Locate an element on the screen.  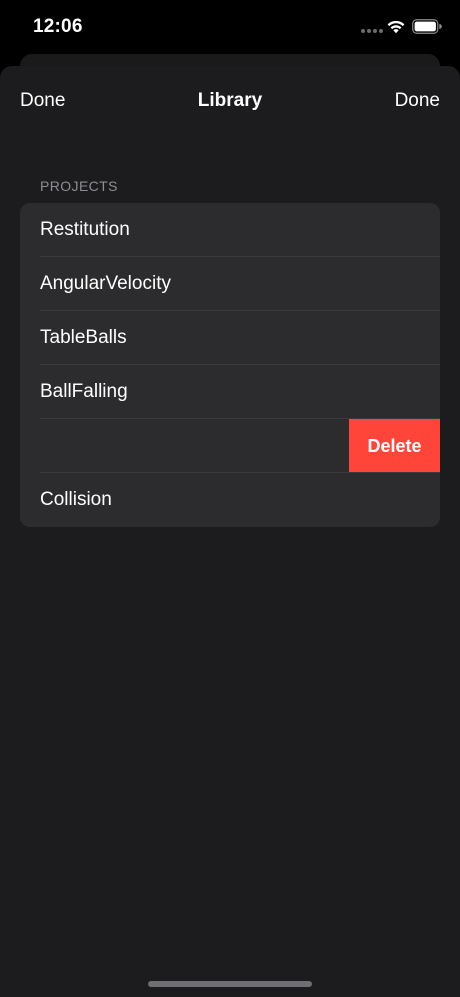
delete-button: Delete is located at coordinates (394, 446).